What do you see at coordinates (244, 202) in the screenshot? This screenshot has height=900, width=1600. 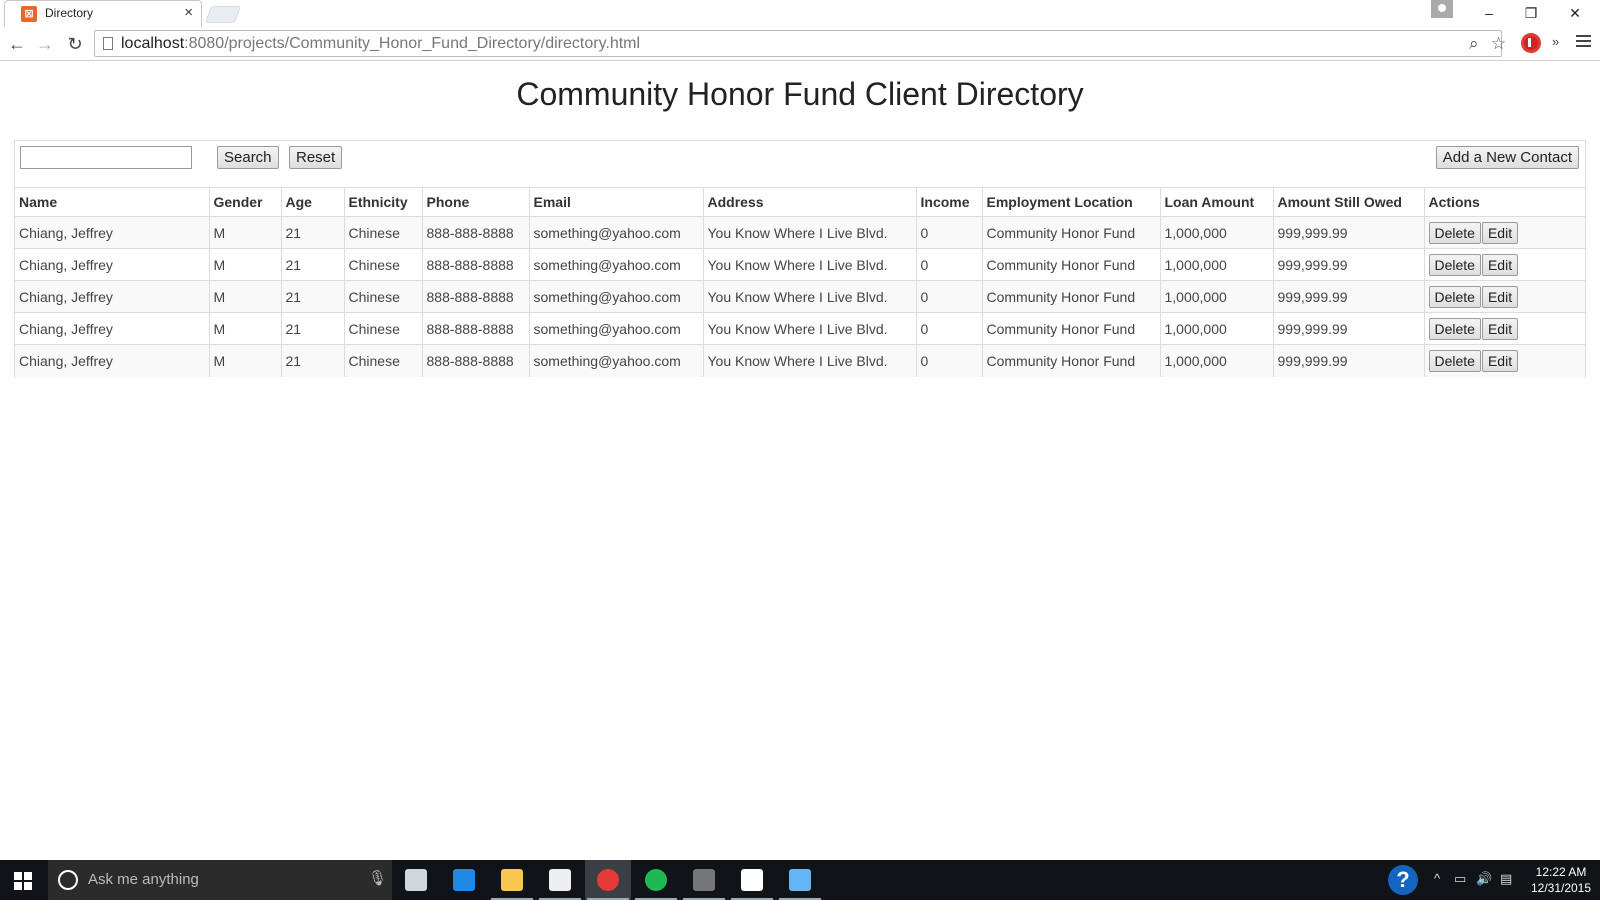 I see `header-gender: Gender` at bounding box center [244, 202].